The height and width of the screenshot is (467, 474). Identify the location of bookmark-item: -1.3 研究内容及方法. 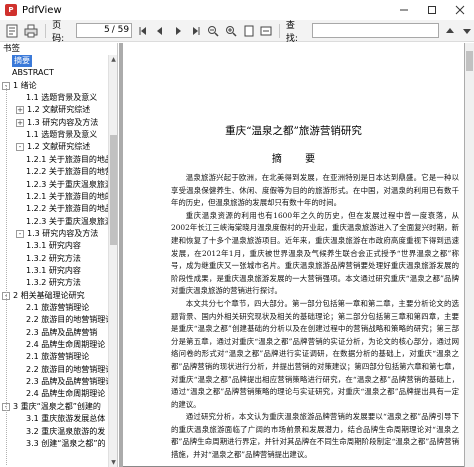
(49, 234).